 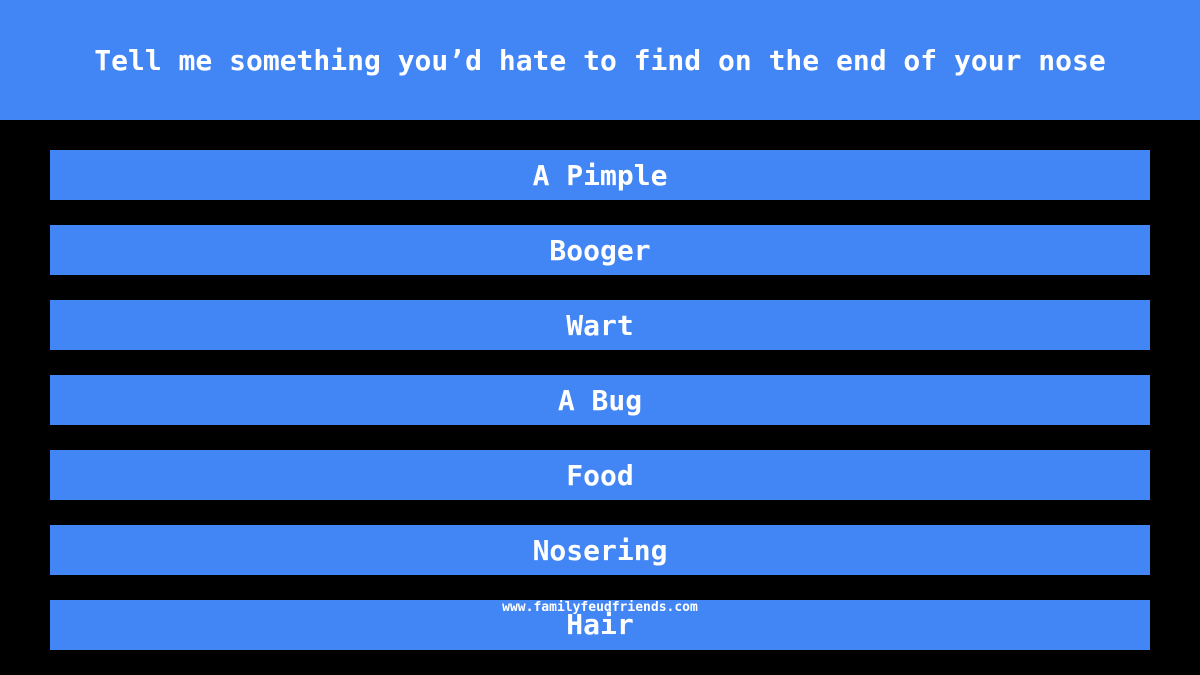 I want to click on answer-item: Booger, so click(x=600, y=250).